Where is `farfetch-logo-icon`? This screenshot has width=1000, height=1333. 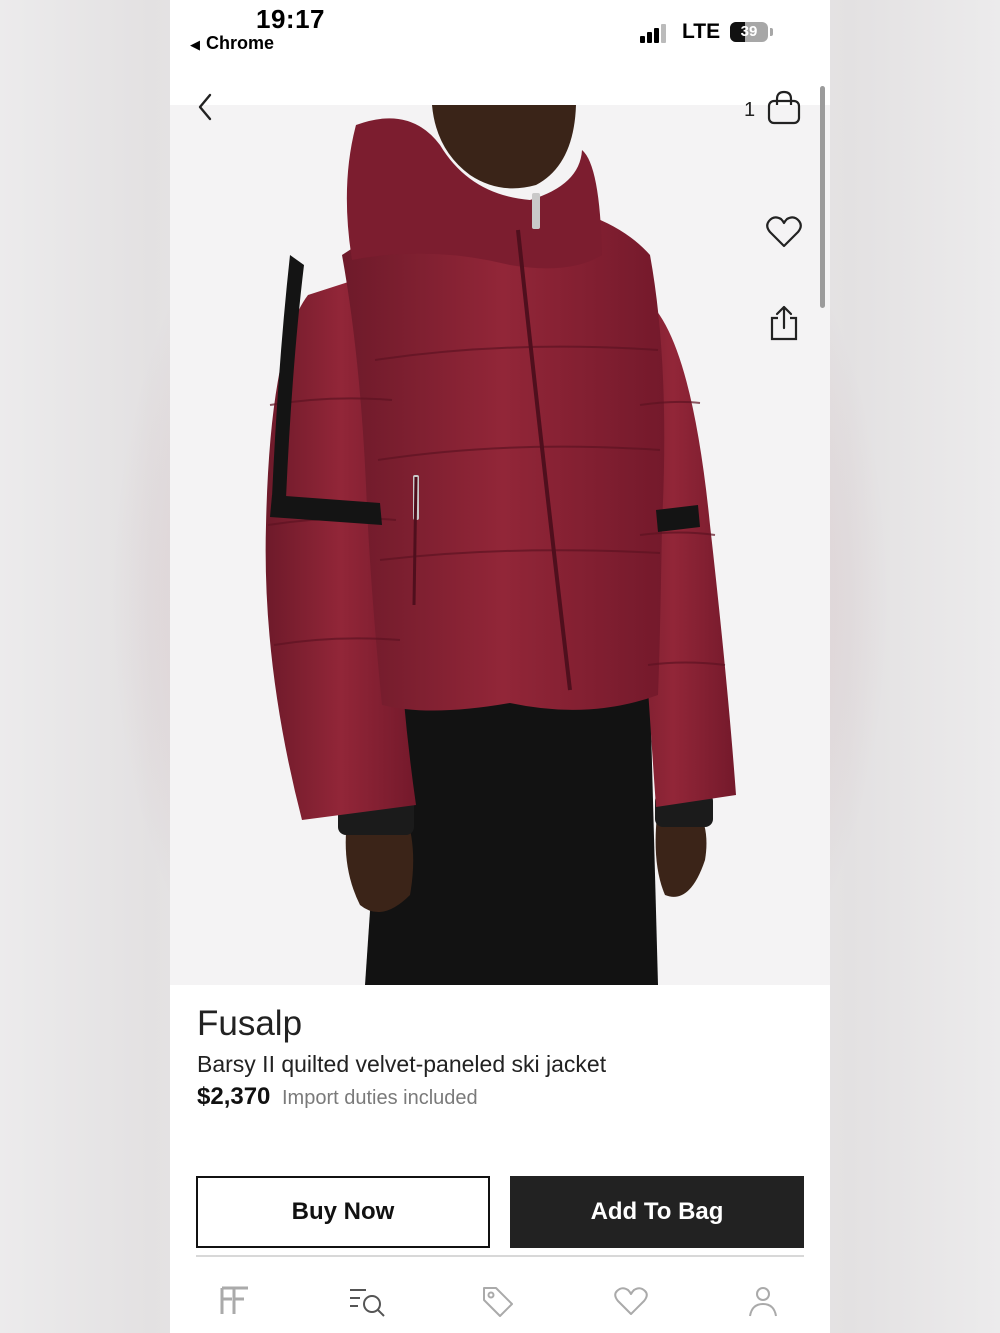 farfetch-logo-icon is located at coordinates (234, 1300).